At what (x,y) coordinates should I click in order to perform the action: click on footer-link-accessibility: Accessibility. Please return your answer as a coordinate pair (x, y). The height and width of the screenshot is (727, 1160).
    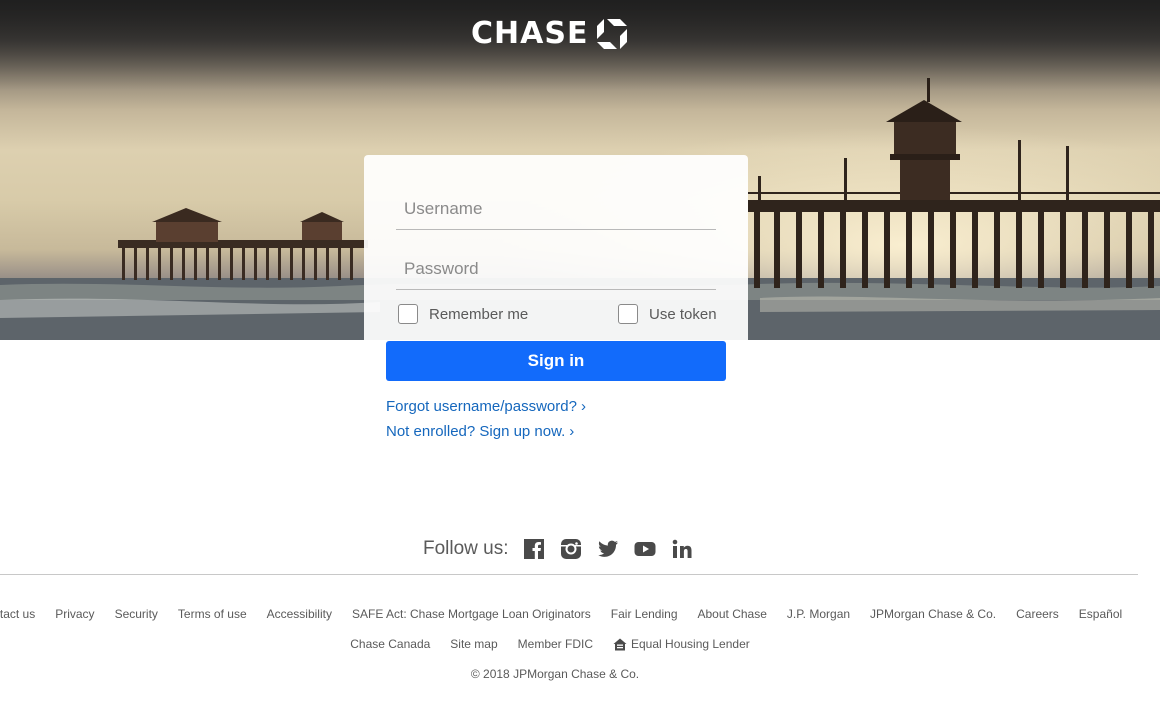
    Looking at the image, I should click on (299, 614).